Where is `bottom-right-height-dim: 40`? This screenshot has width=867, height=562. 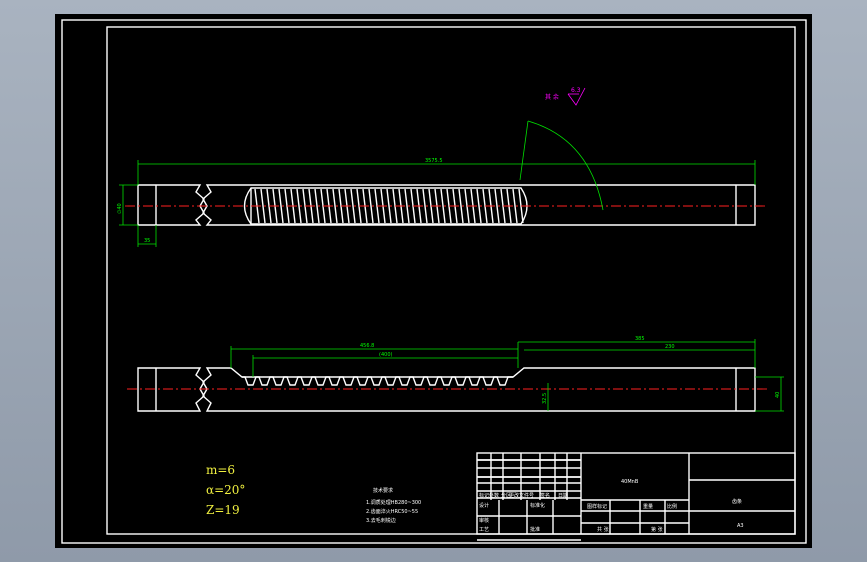
bottom-right-height-dim: 40 is located at coordinates (778, 395).